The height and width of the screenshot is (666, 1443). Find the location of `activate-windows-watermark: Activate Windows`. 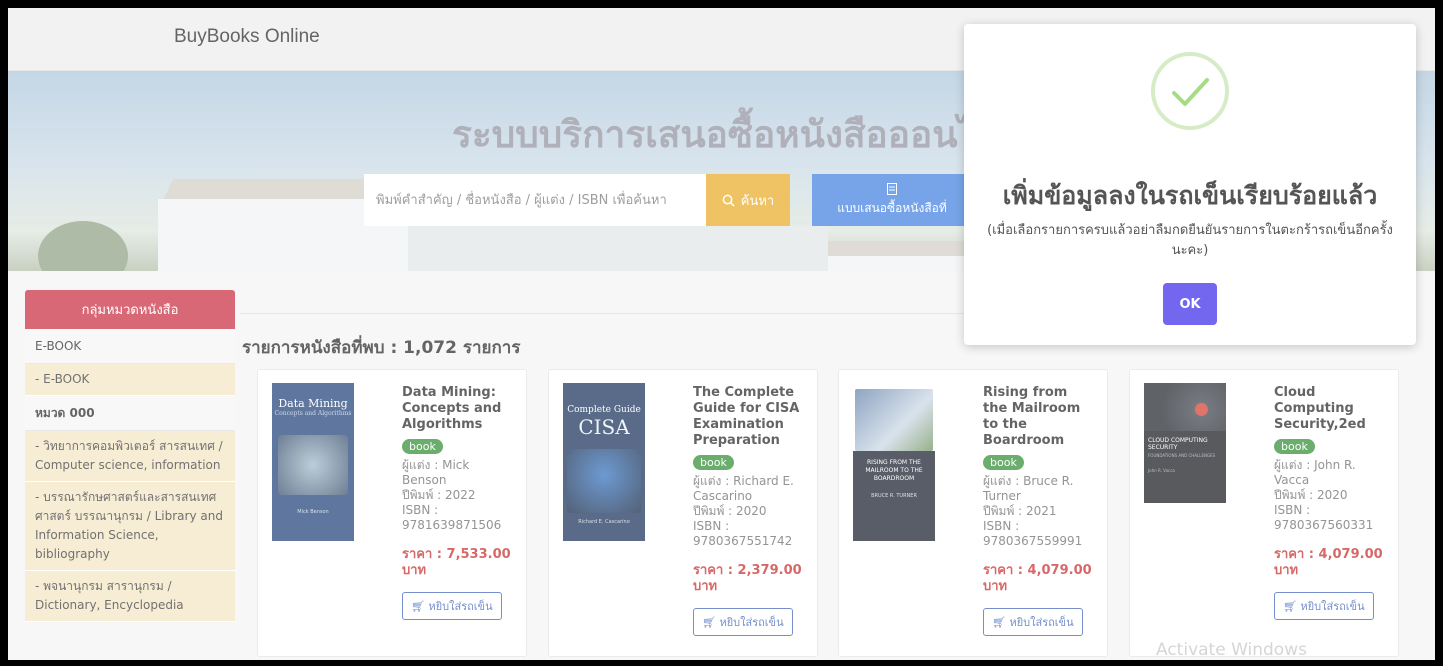

activate-windows-watermark: Activate Windows is located at coordinates (1231, 650).